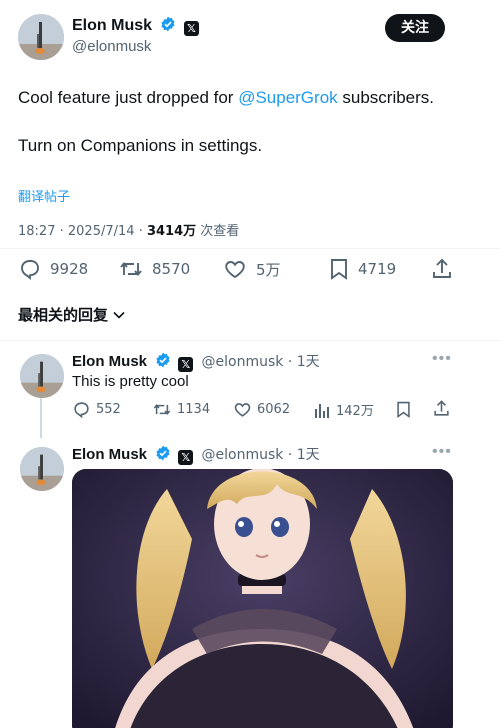 The width and height of the screenshot is (500, 728). What do you see at coordinates (112, 25) in the screenshot?
I see `author-name: Elon Musk` at bounding box center [112, 25].